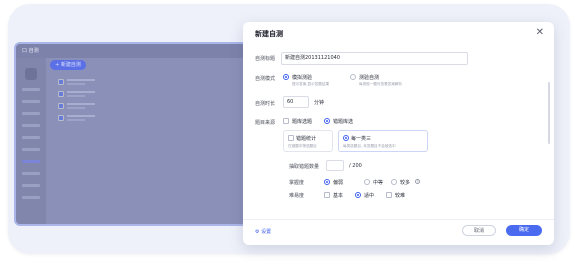 This screenshot has height=261, width=578. Describe the element at coordinates (302, 122) in the screenshot. I see `source-option-label: 题库选题` at that location.